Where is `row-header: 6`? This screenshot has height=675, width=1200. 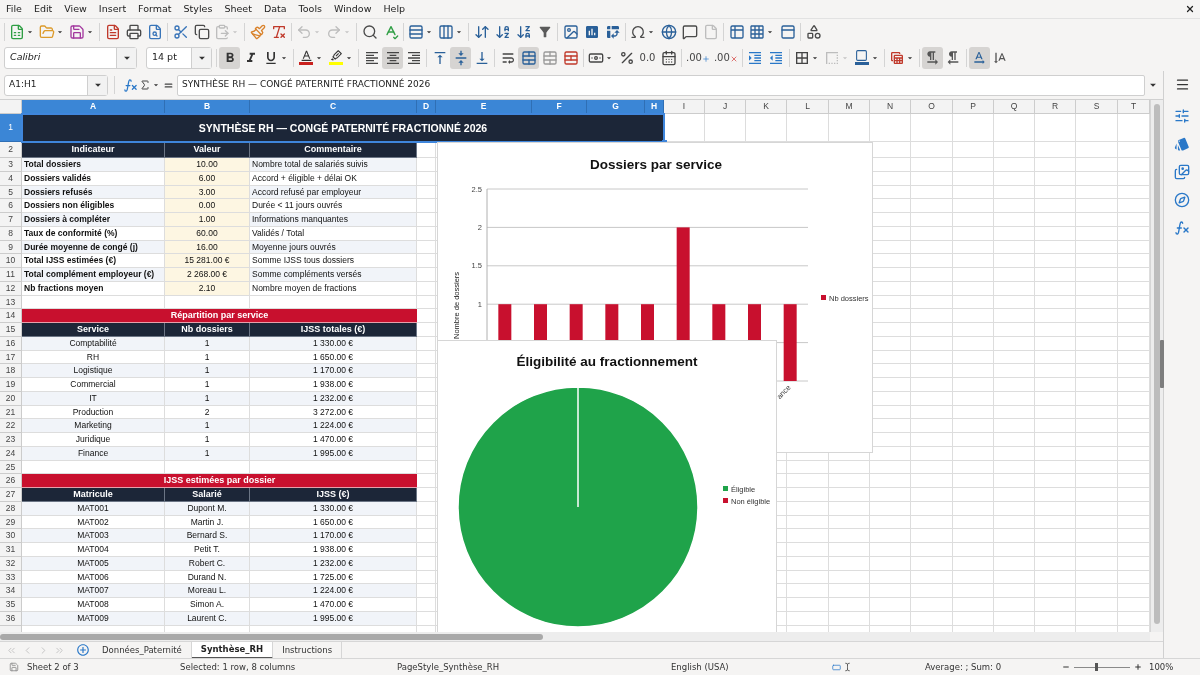 row-header: 6 is located at coordinates (11, 206).